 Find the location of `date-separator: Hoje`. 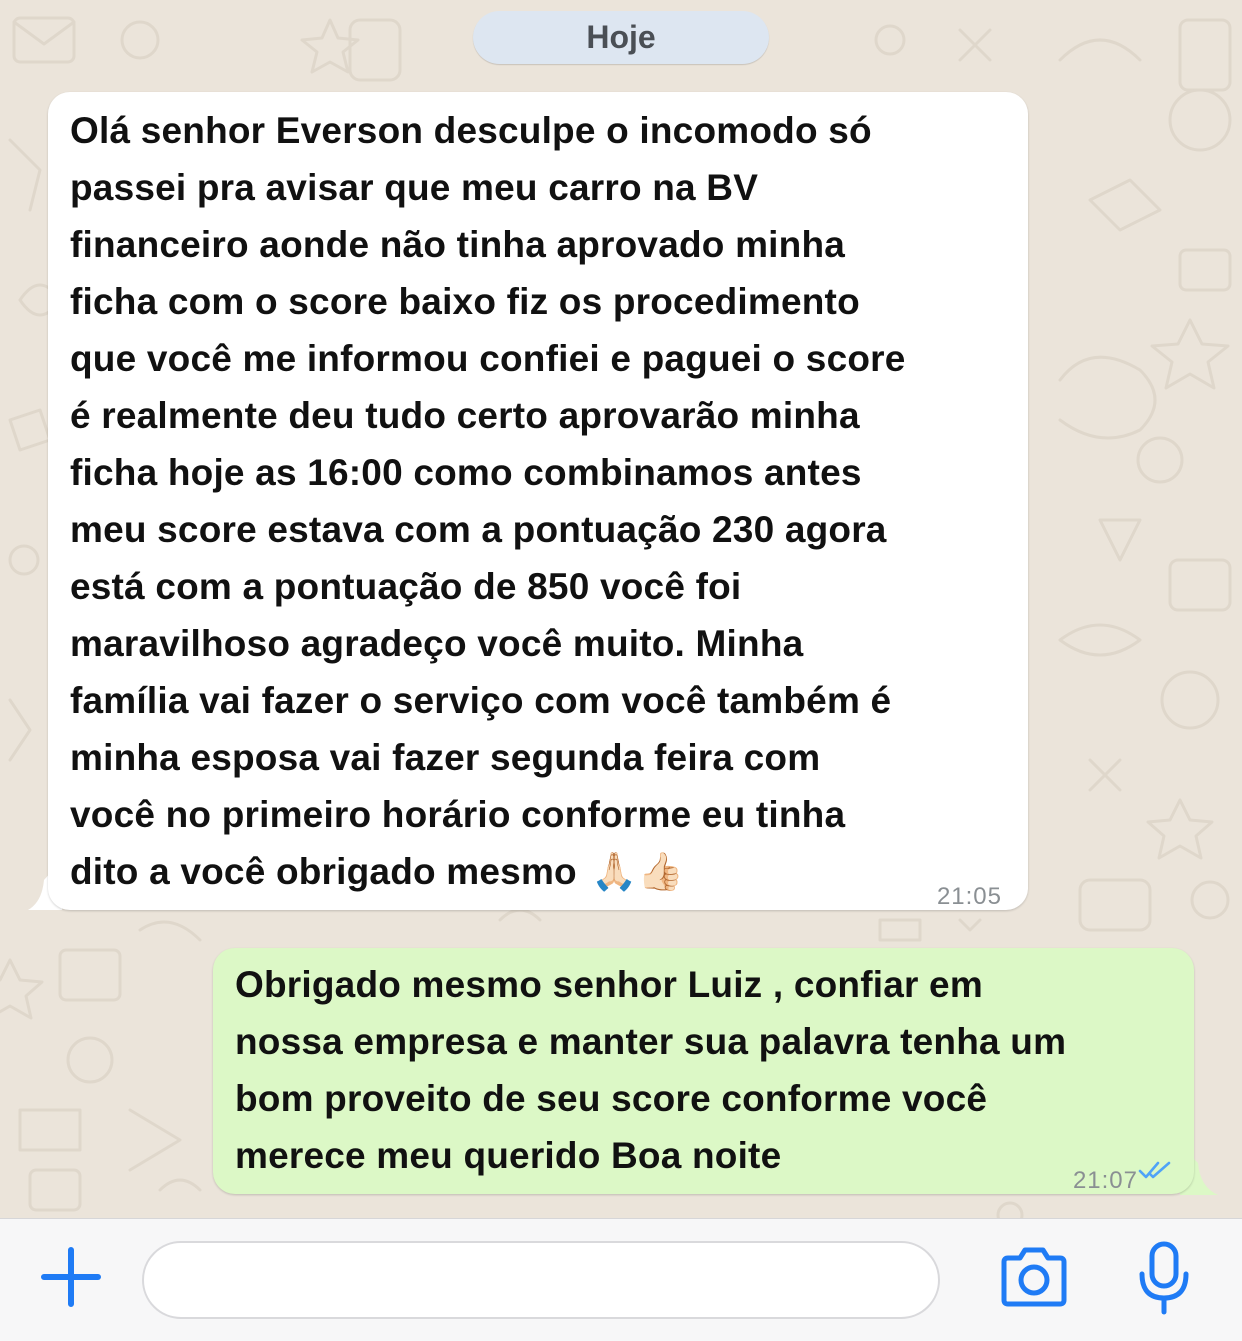

date-separator: Hoje is located at coordinates (621, 37).